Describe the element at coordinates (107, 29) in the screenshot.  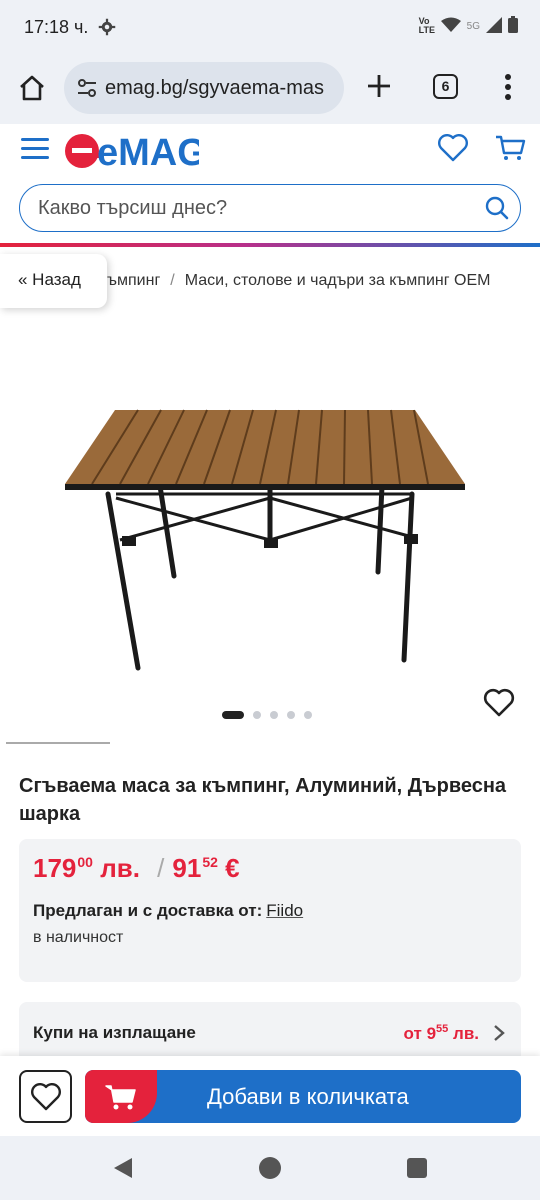
I see `settings-gear-icon` at that location.